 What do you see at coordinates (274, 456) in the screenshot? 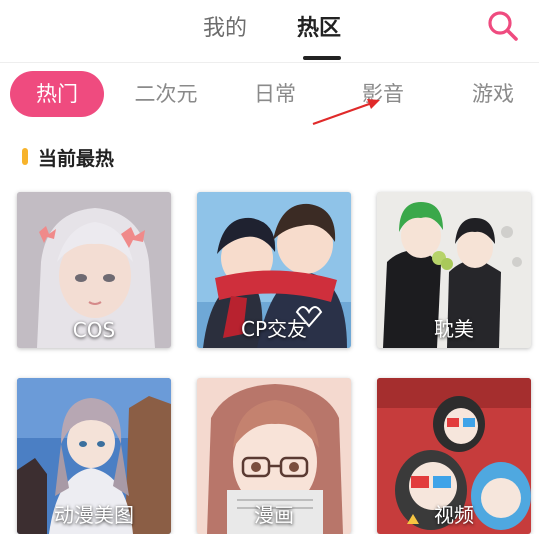
I see `card-comics: 漫画` at bounding box center [274, 456].